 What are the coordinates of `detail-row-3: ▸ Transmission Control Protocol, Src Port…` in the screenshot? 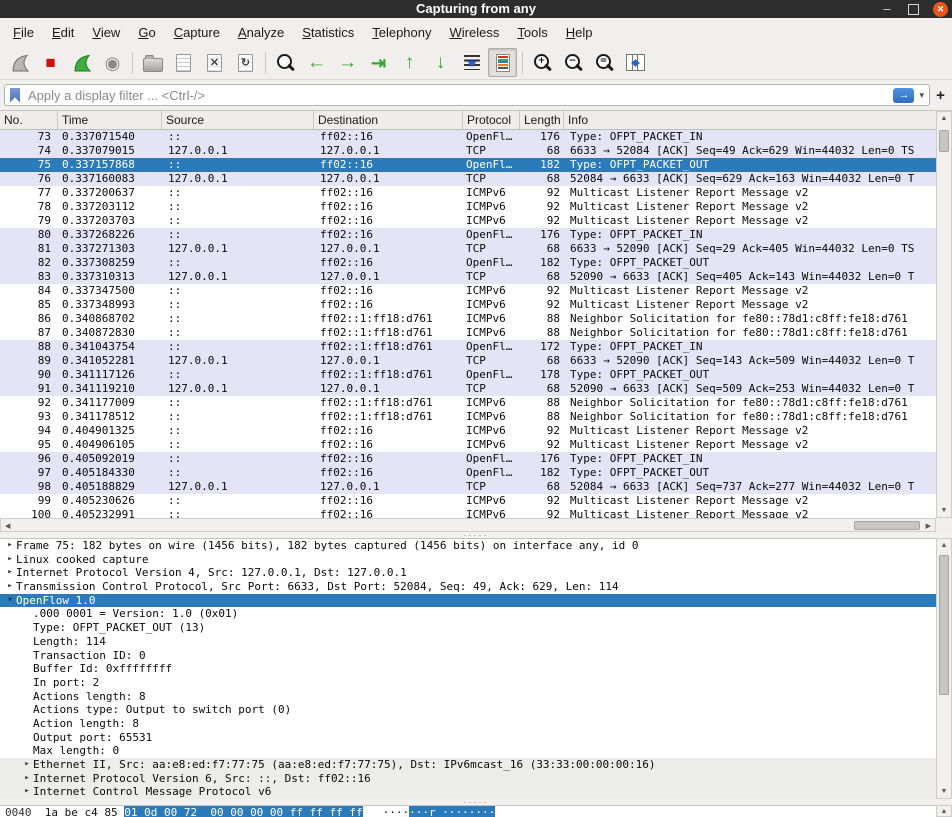 It's located at (468, 587).